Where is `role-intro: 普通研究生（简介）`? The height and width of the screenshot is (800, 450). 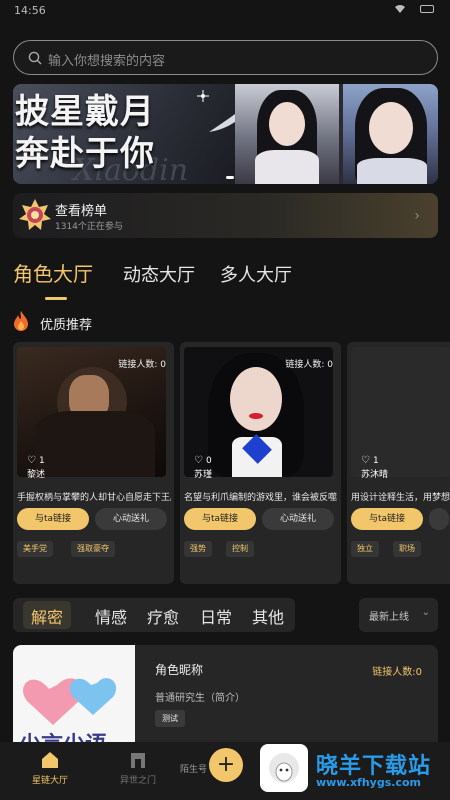
role-intro: 普通研究生（简介） is located at coordinates (200, 698).